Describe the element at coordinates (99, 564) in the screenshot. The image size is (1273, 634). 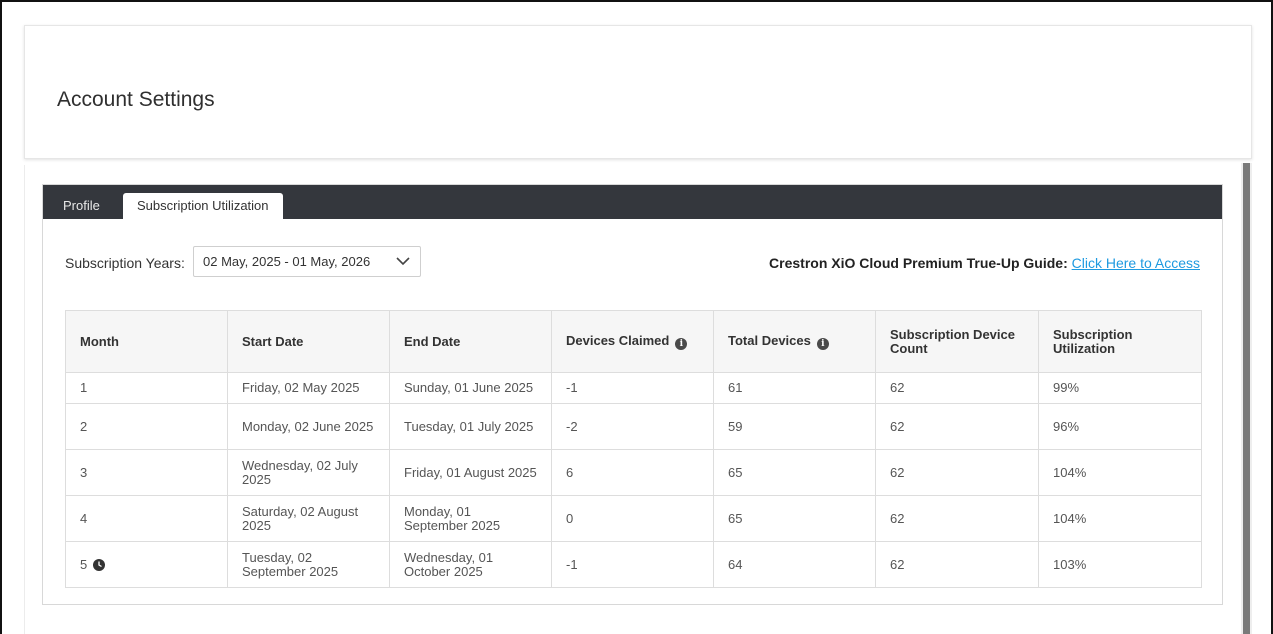
I see `clock-icon` at that location.